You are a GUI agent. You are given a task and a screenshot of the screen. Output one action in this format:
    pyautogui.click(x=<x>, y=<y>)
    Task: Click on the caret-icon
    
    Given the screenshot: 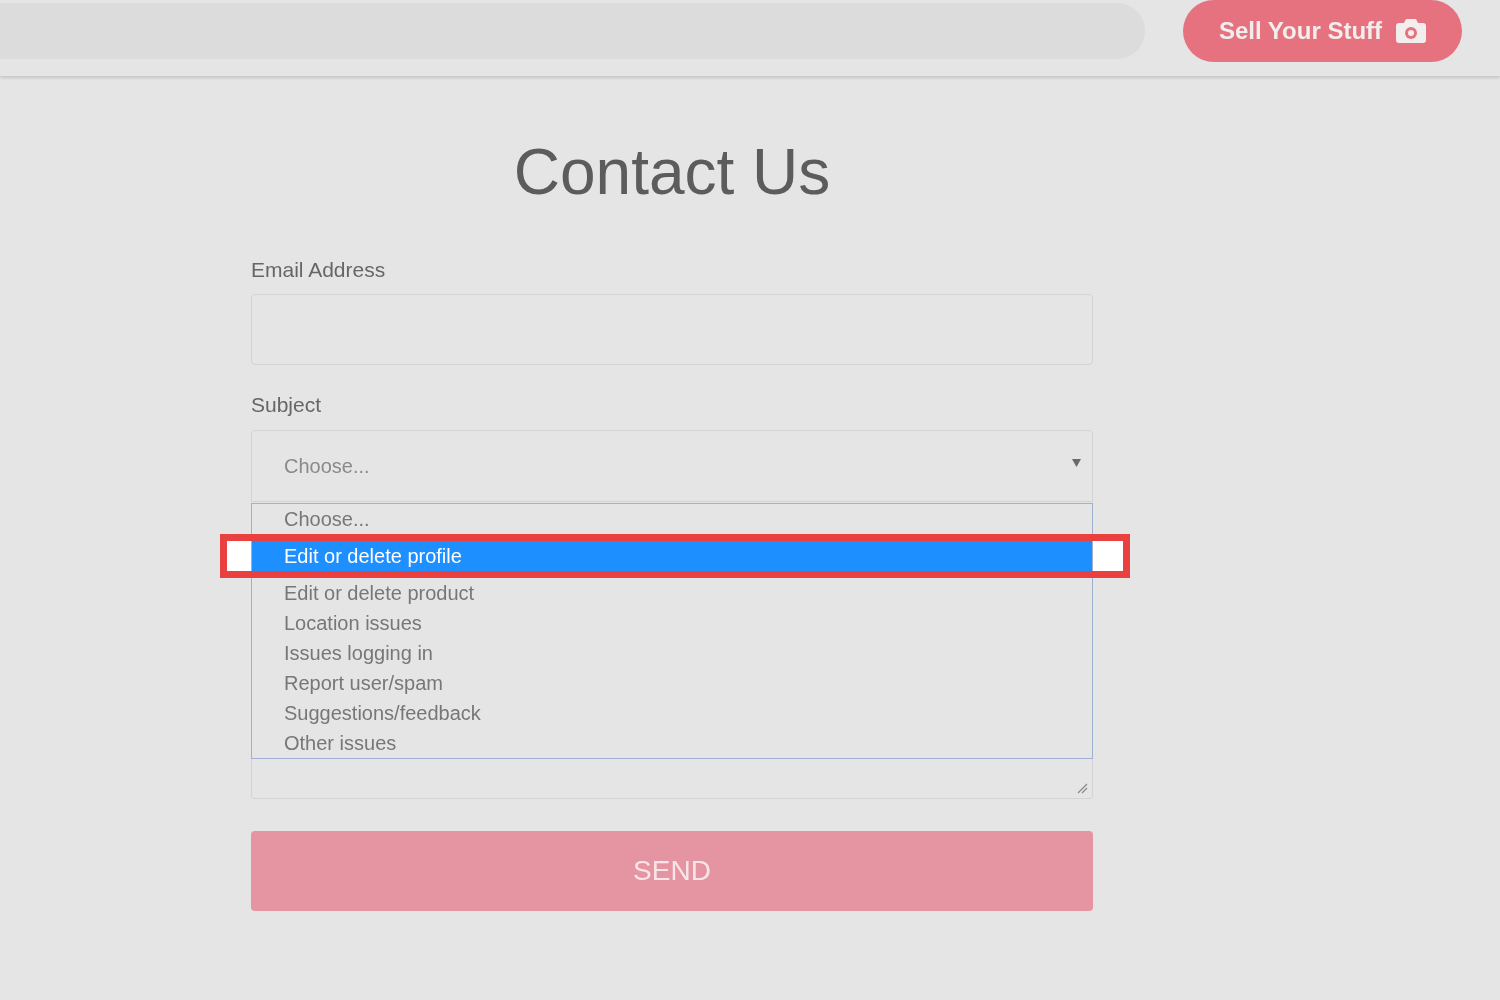 What is the action you would take?
    pyautogui.click(x=1076, y=463)
    